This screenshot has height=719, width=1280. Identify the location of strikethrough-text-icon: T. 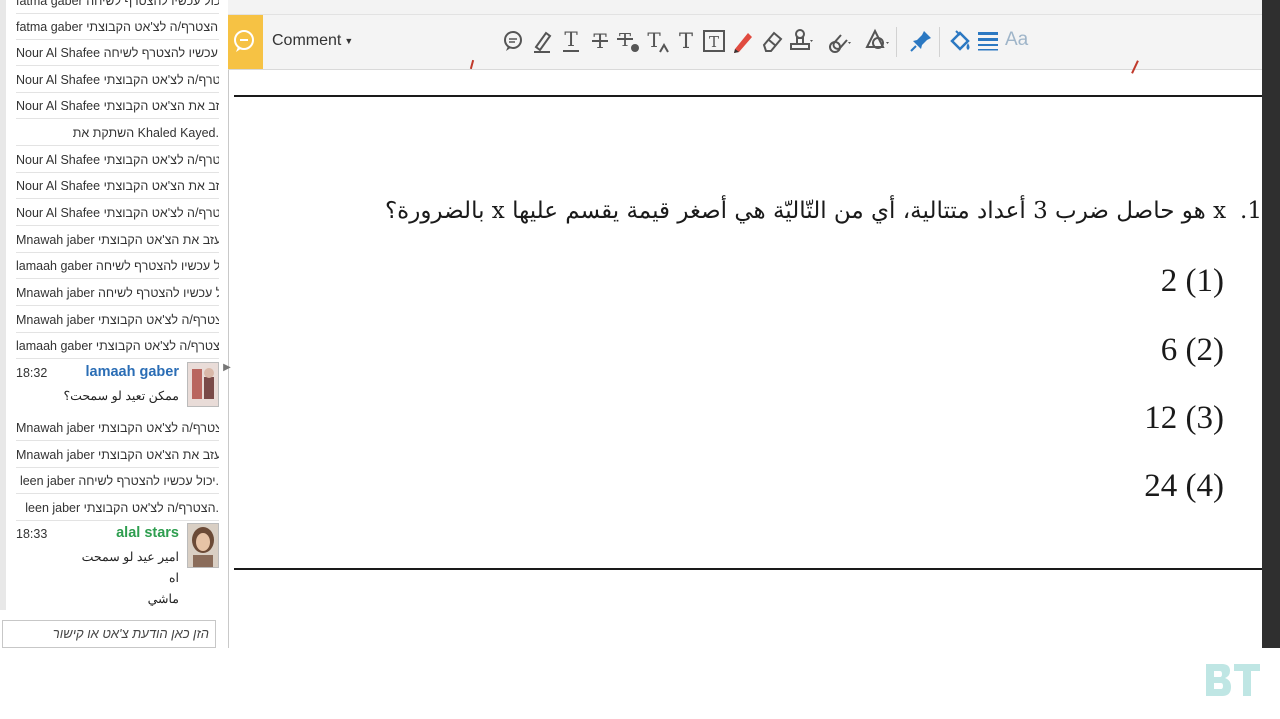
(600, 41).